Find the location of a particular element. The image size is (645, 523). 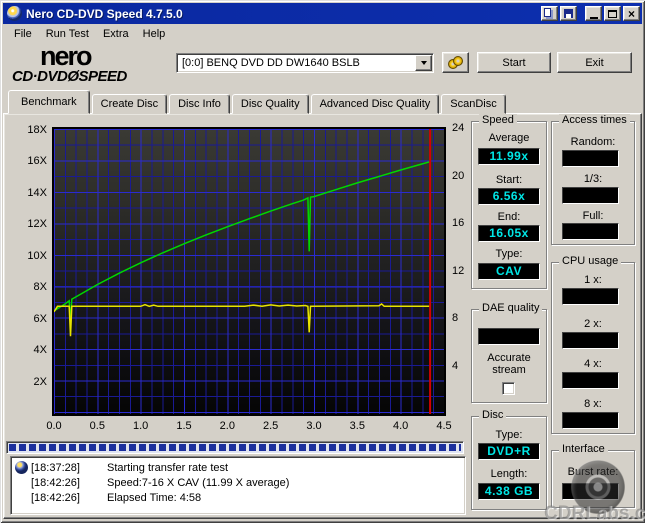

log-message: Elapsed Time: 4:58 is located at coordinates (154, 497).